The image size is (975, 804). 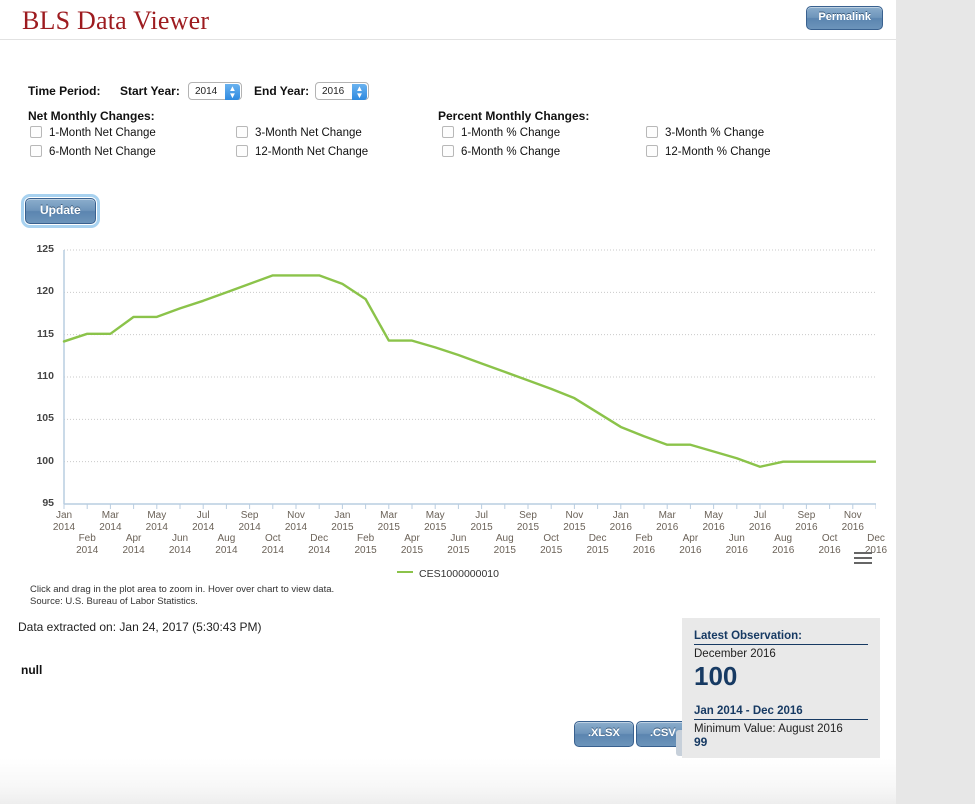 What do you see at coordinates (116, 20) in the screenshot?
I see `page-title: BLS Data Viewer` at bounding box center [116, 20].